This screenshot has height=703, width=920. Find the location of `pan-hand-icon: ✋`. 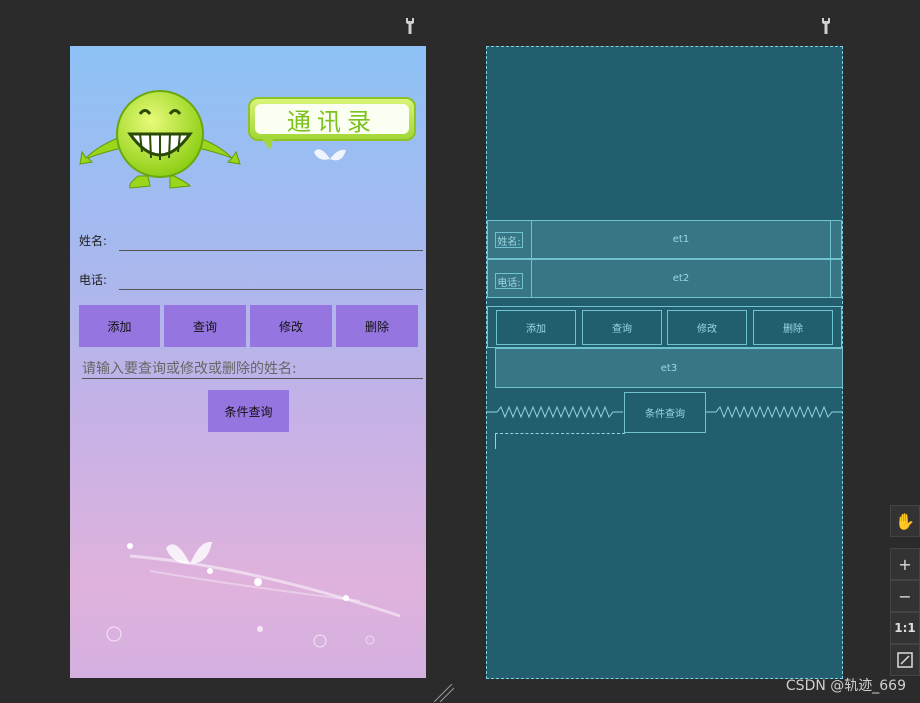

pan-hand-icon: ✋ is located at coordinates (905, 521).